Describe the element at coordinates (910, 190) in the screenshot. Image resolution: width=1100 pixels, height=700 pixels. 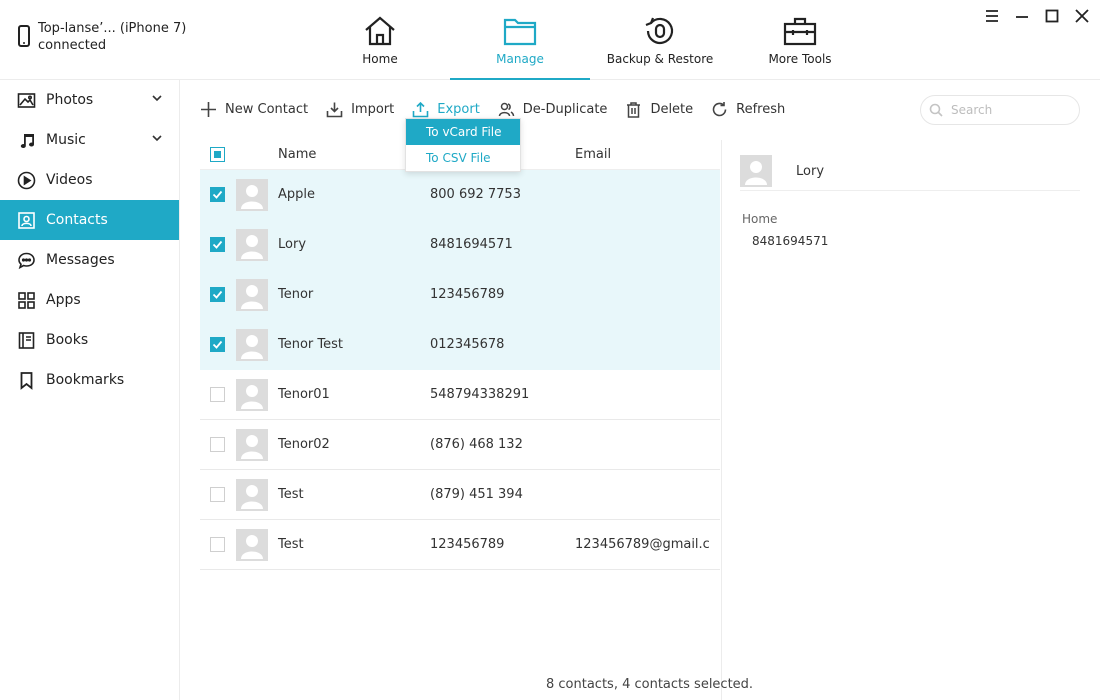
I see `detail-divider` at that location.